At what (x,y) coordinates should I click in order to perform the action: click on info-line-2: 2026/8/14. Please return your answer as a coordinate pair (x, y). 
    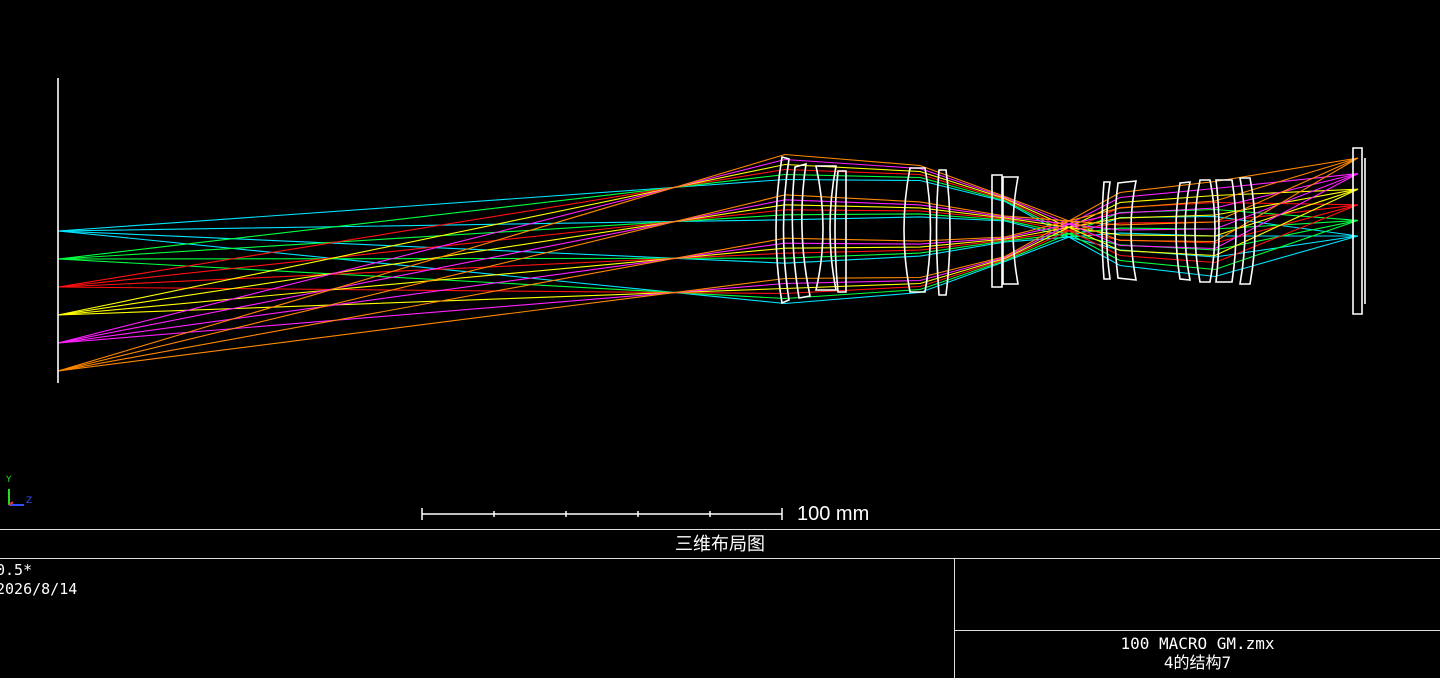
    Looking at the image, I should click on (39, 589).